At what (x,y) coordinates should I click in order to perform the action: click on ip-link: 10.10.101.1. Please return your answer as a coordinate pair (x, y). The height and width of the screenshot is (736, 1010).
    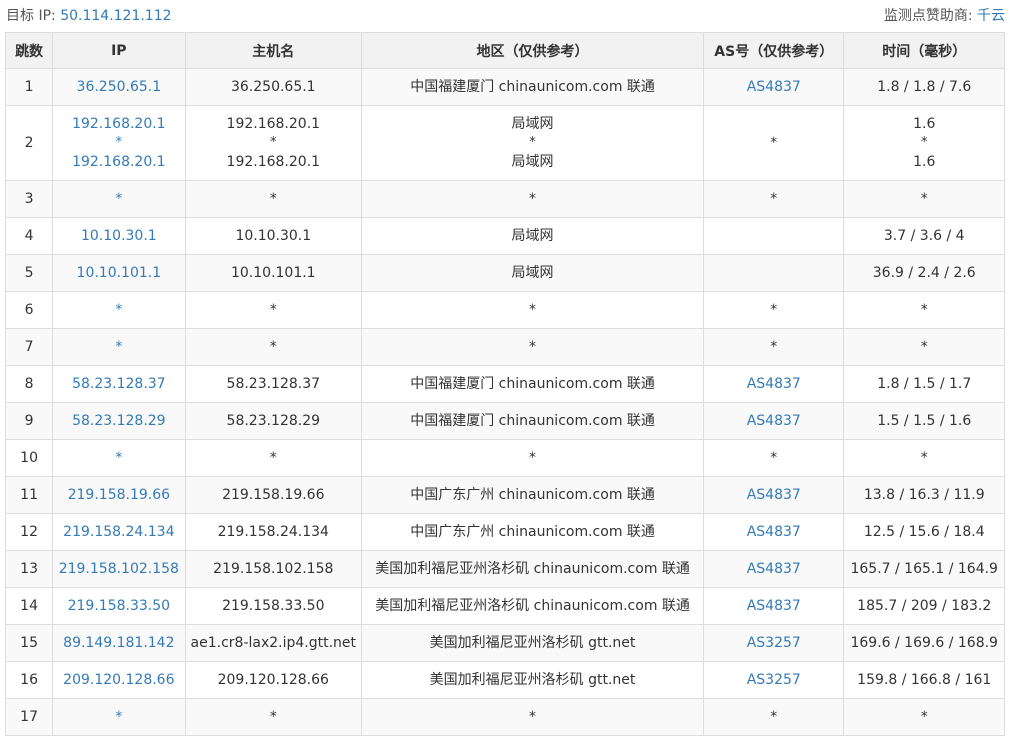
    Looking at the image, I should click on (119, 273).